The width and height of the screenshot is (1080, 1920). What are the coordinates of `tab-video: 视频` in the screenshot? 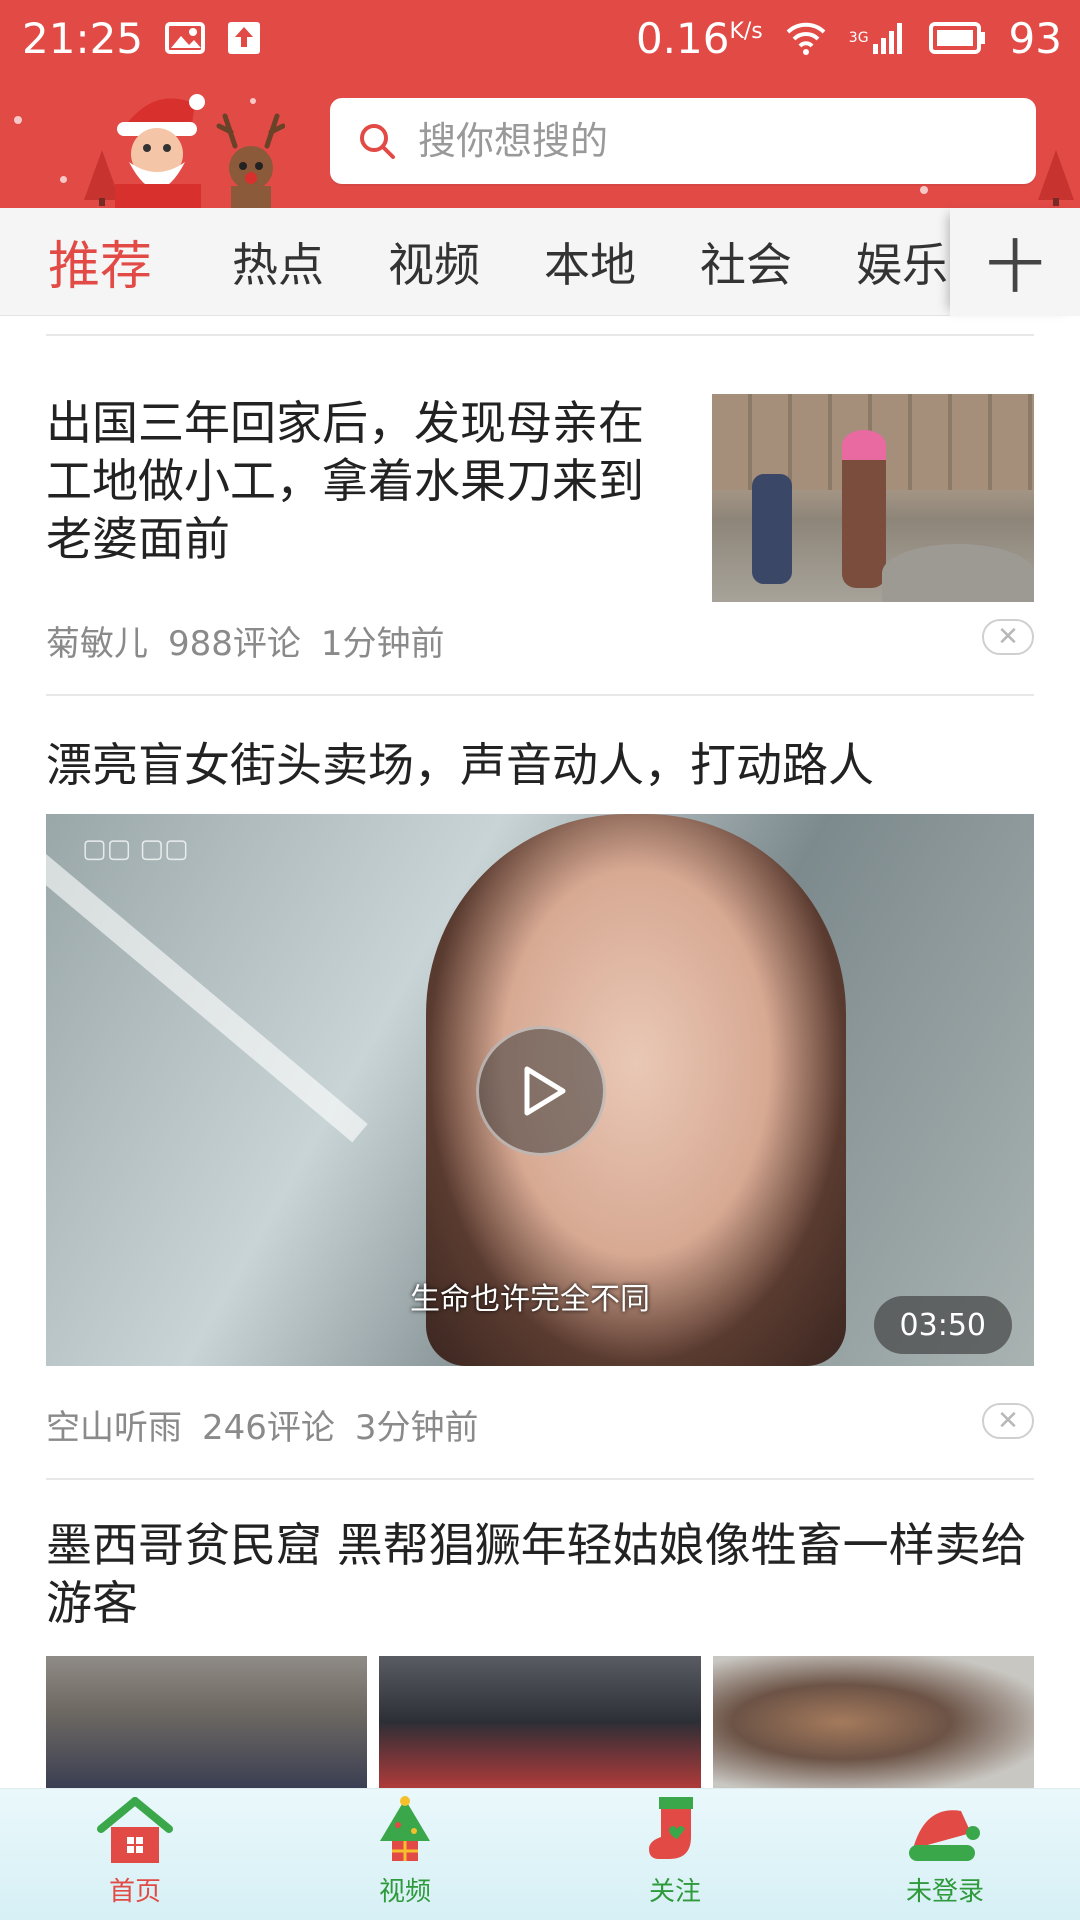 It's located at (434, 262).